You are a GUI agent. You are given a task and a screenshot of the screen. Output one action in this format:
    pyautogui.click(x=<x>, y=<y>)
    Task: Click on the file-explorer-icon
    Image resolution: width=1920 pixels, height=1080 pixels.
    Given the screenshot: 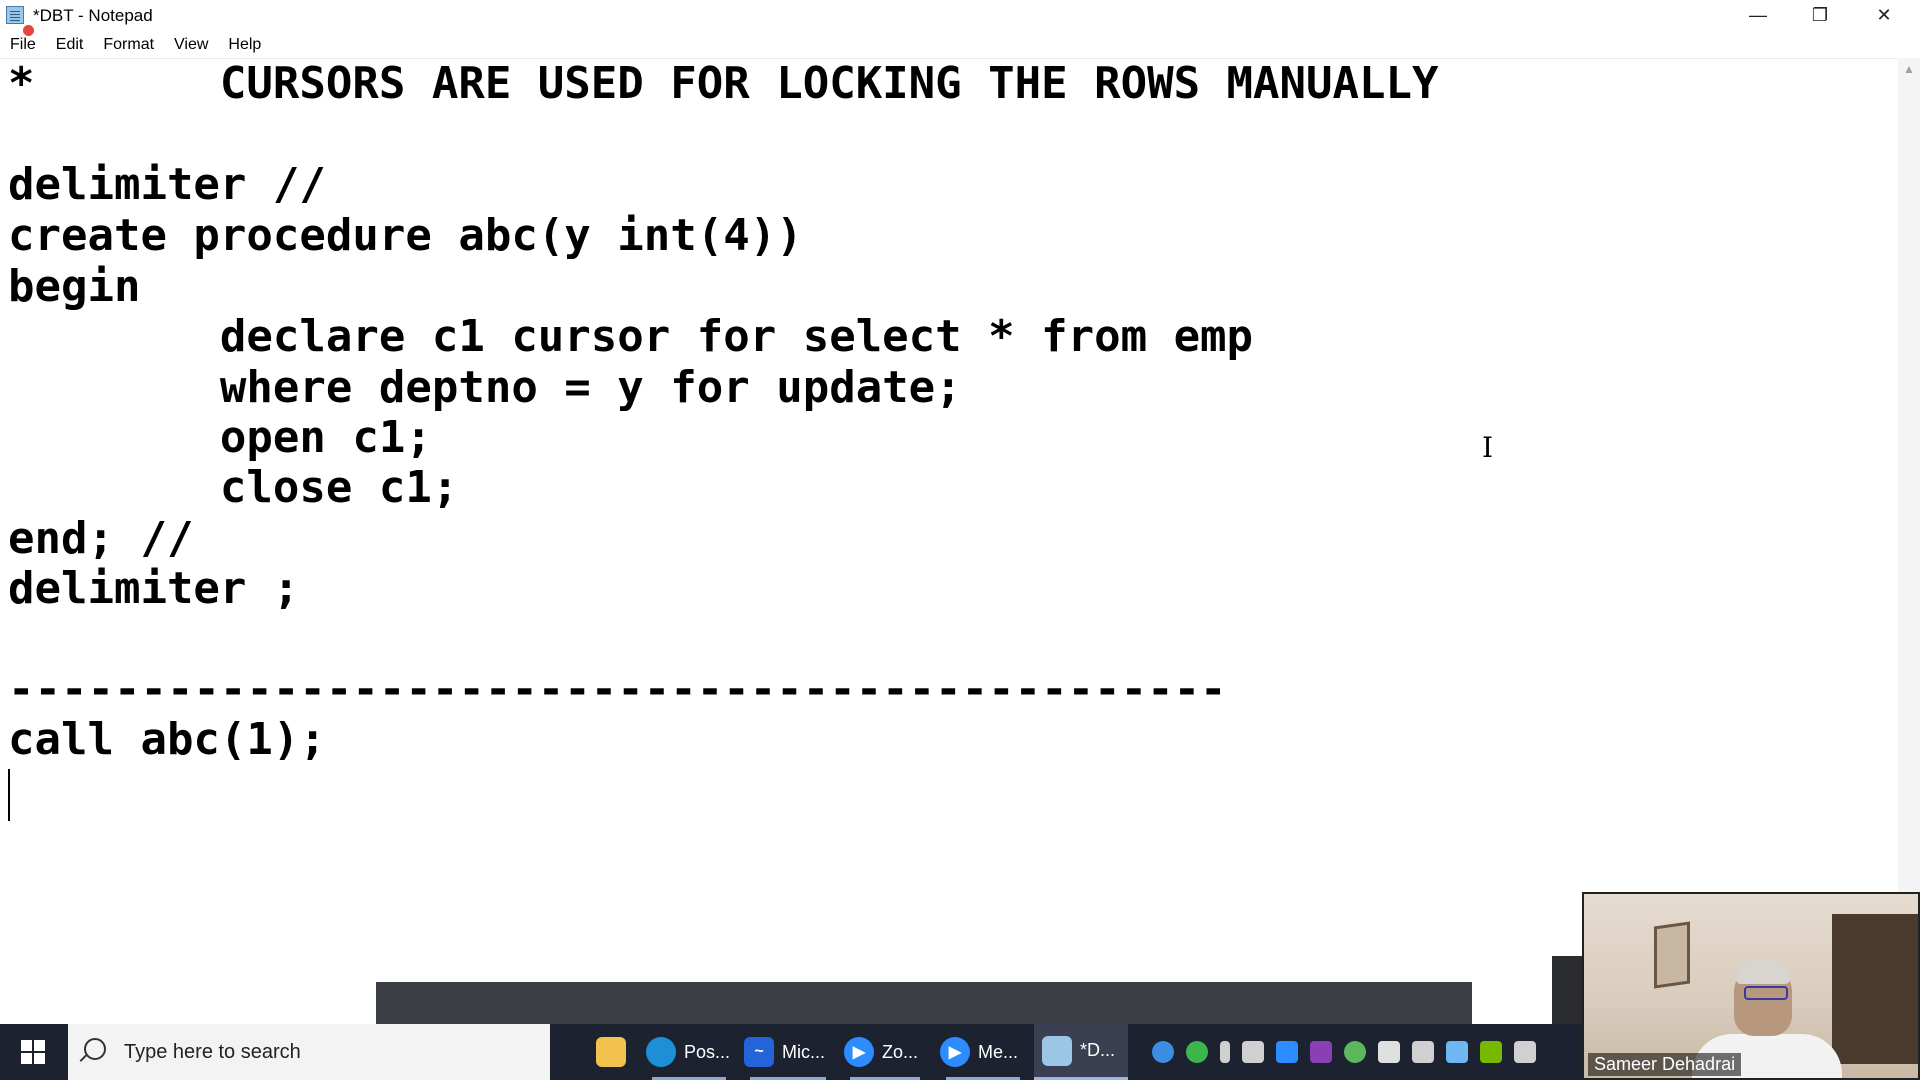 What is the action you would take?
    pyautogui.click(x=611, y=1052)
    